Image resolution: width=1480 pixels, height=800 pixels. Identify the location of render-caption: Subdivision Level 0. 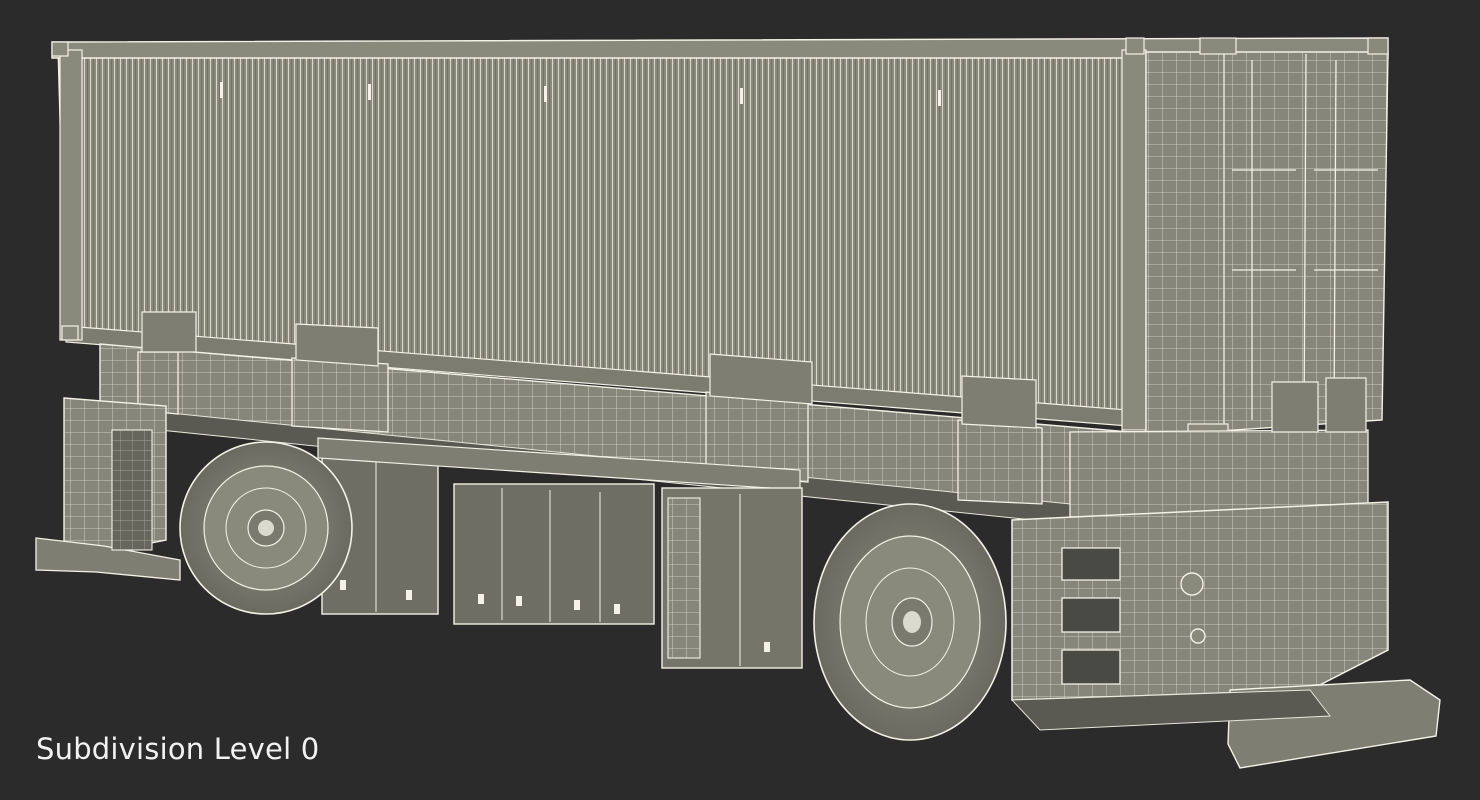
(178, 749).